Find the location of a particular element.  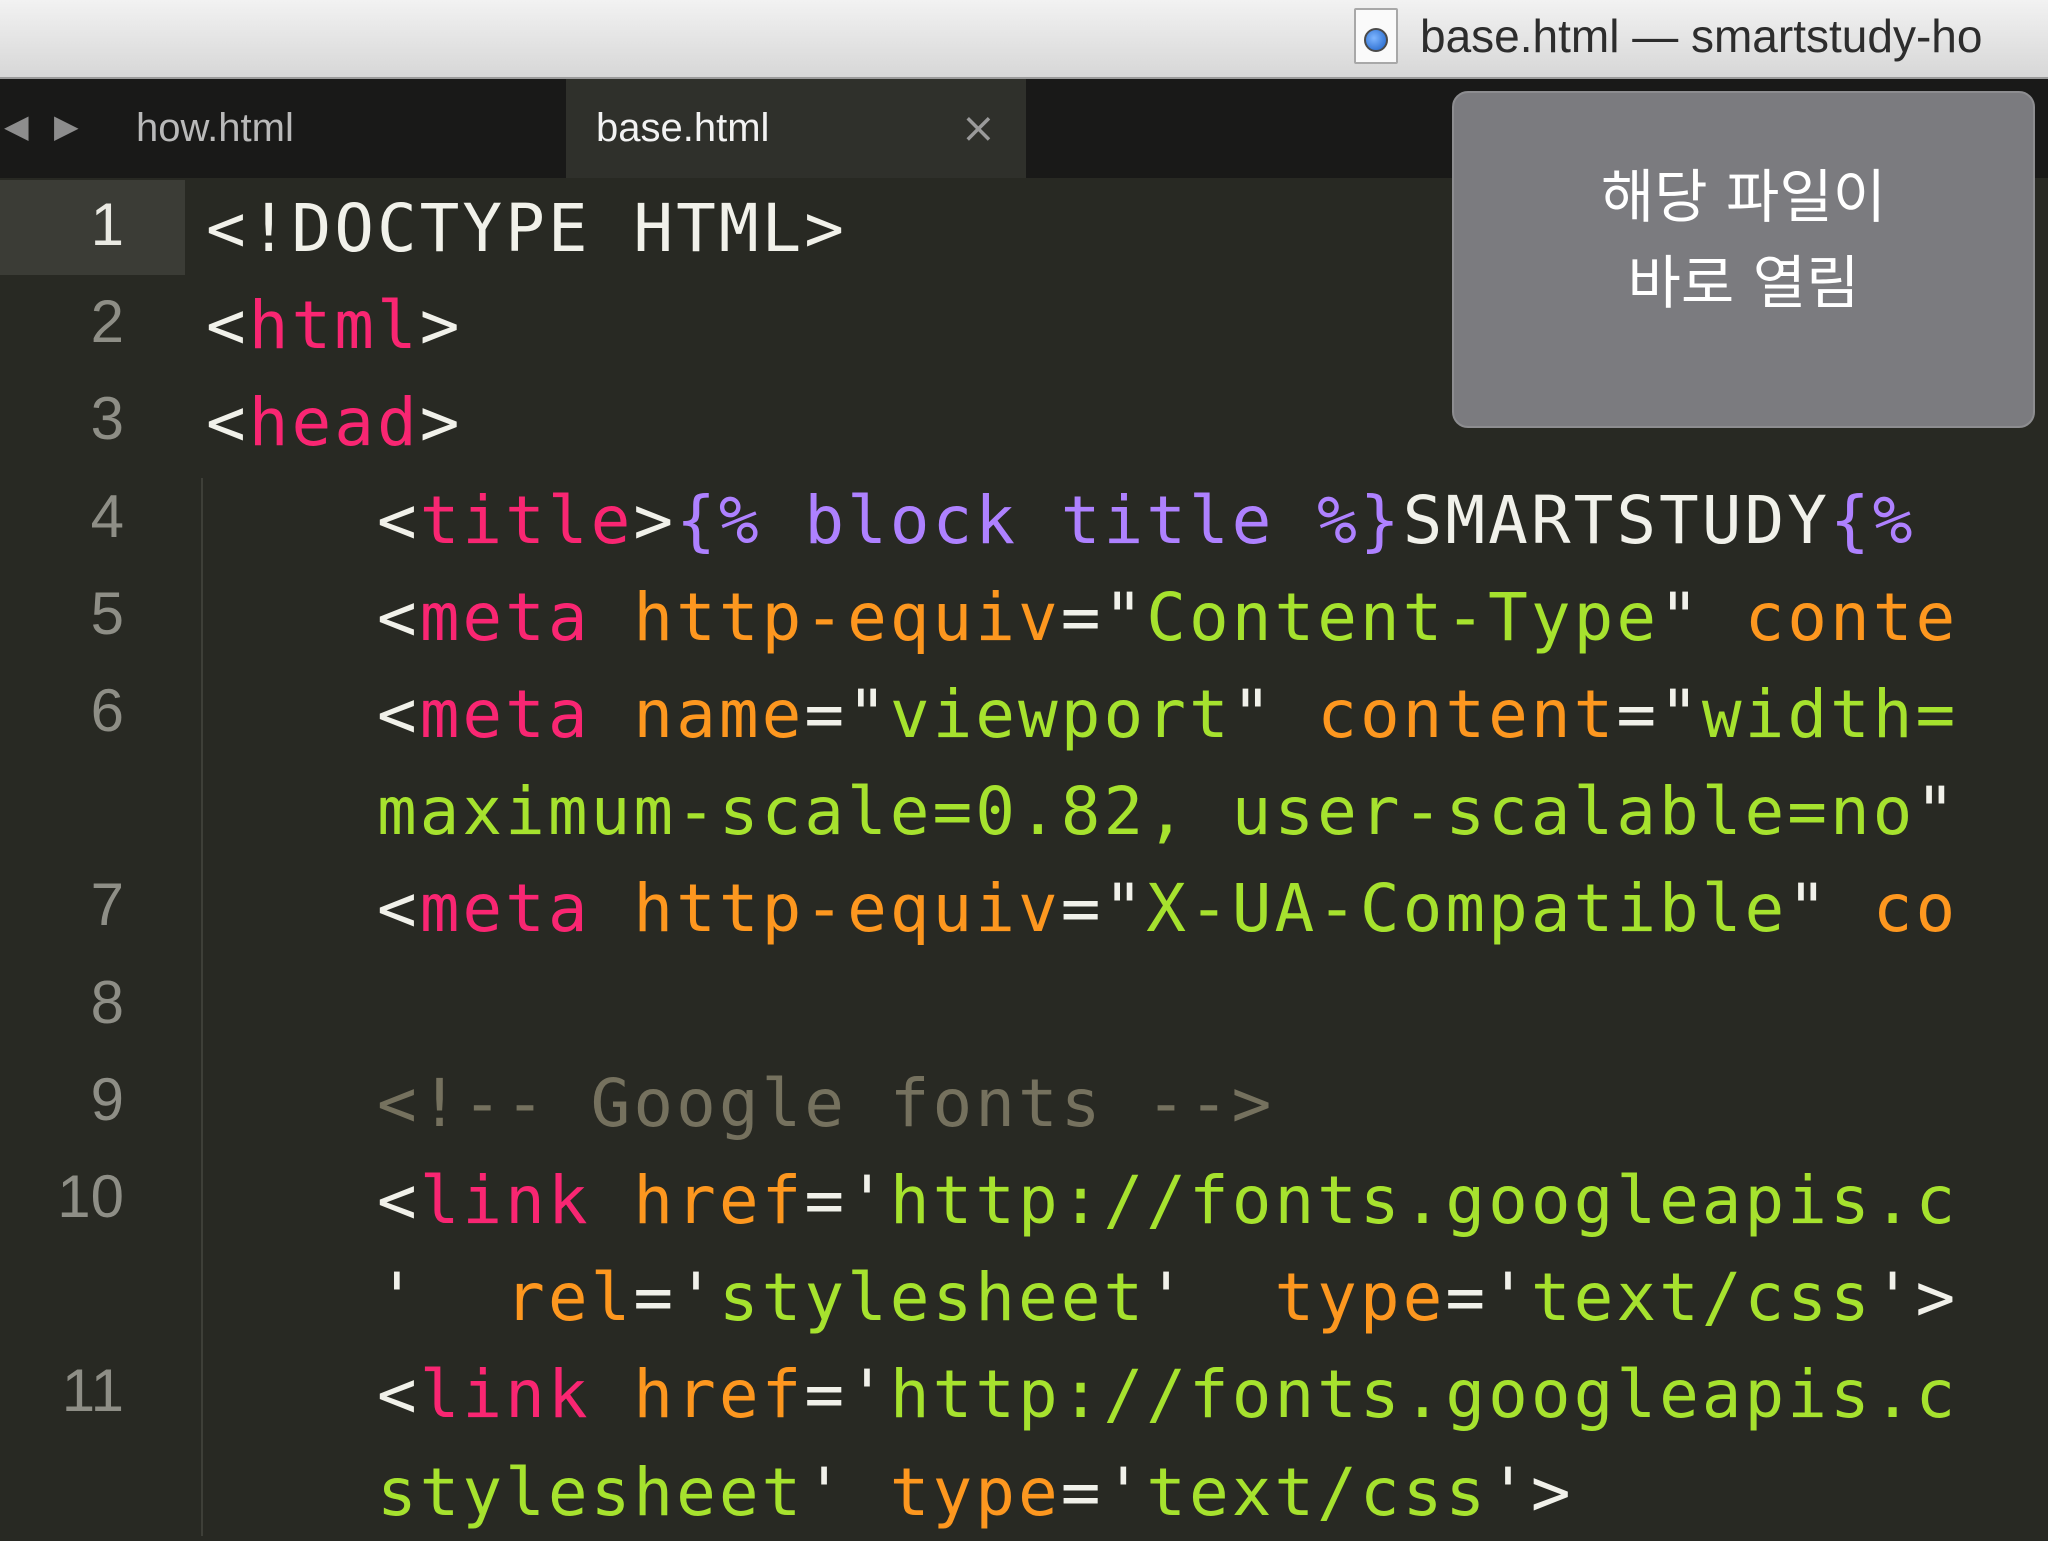

line-number: 1 is located at coordinates (107, 224).